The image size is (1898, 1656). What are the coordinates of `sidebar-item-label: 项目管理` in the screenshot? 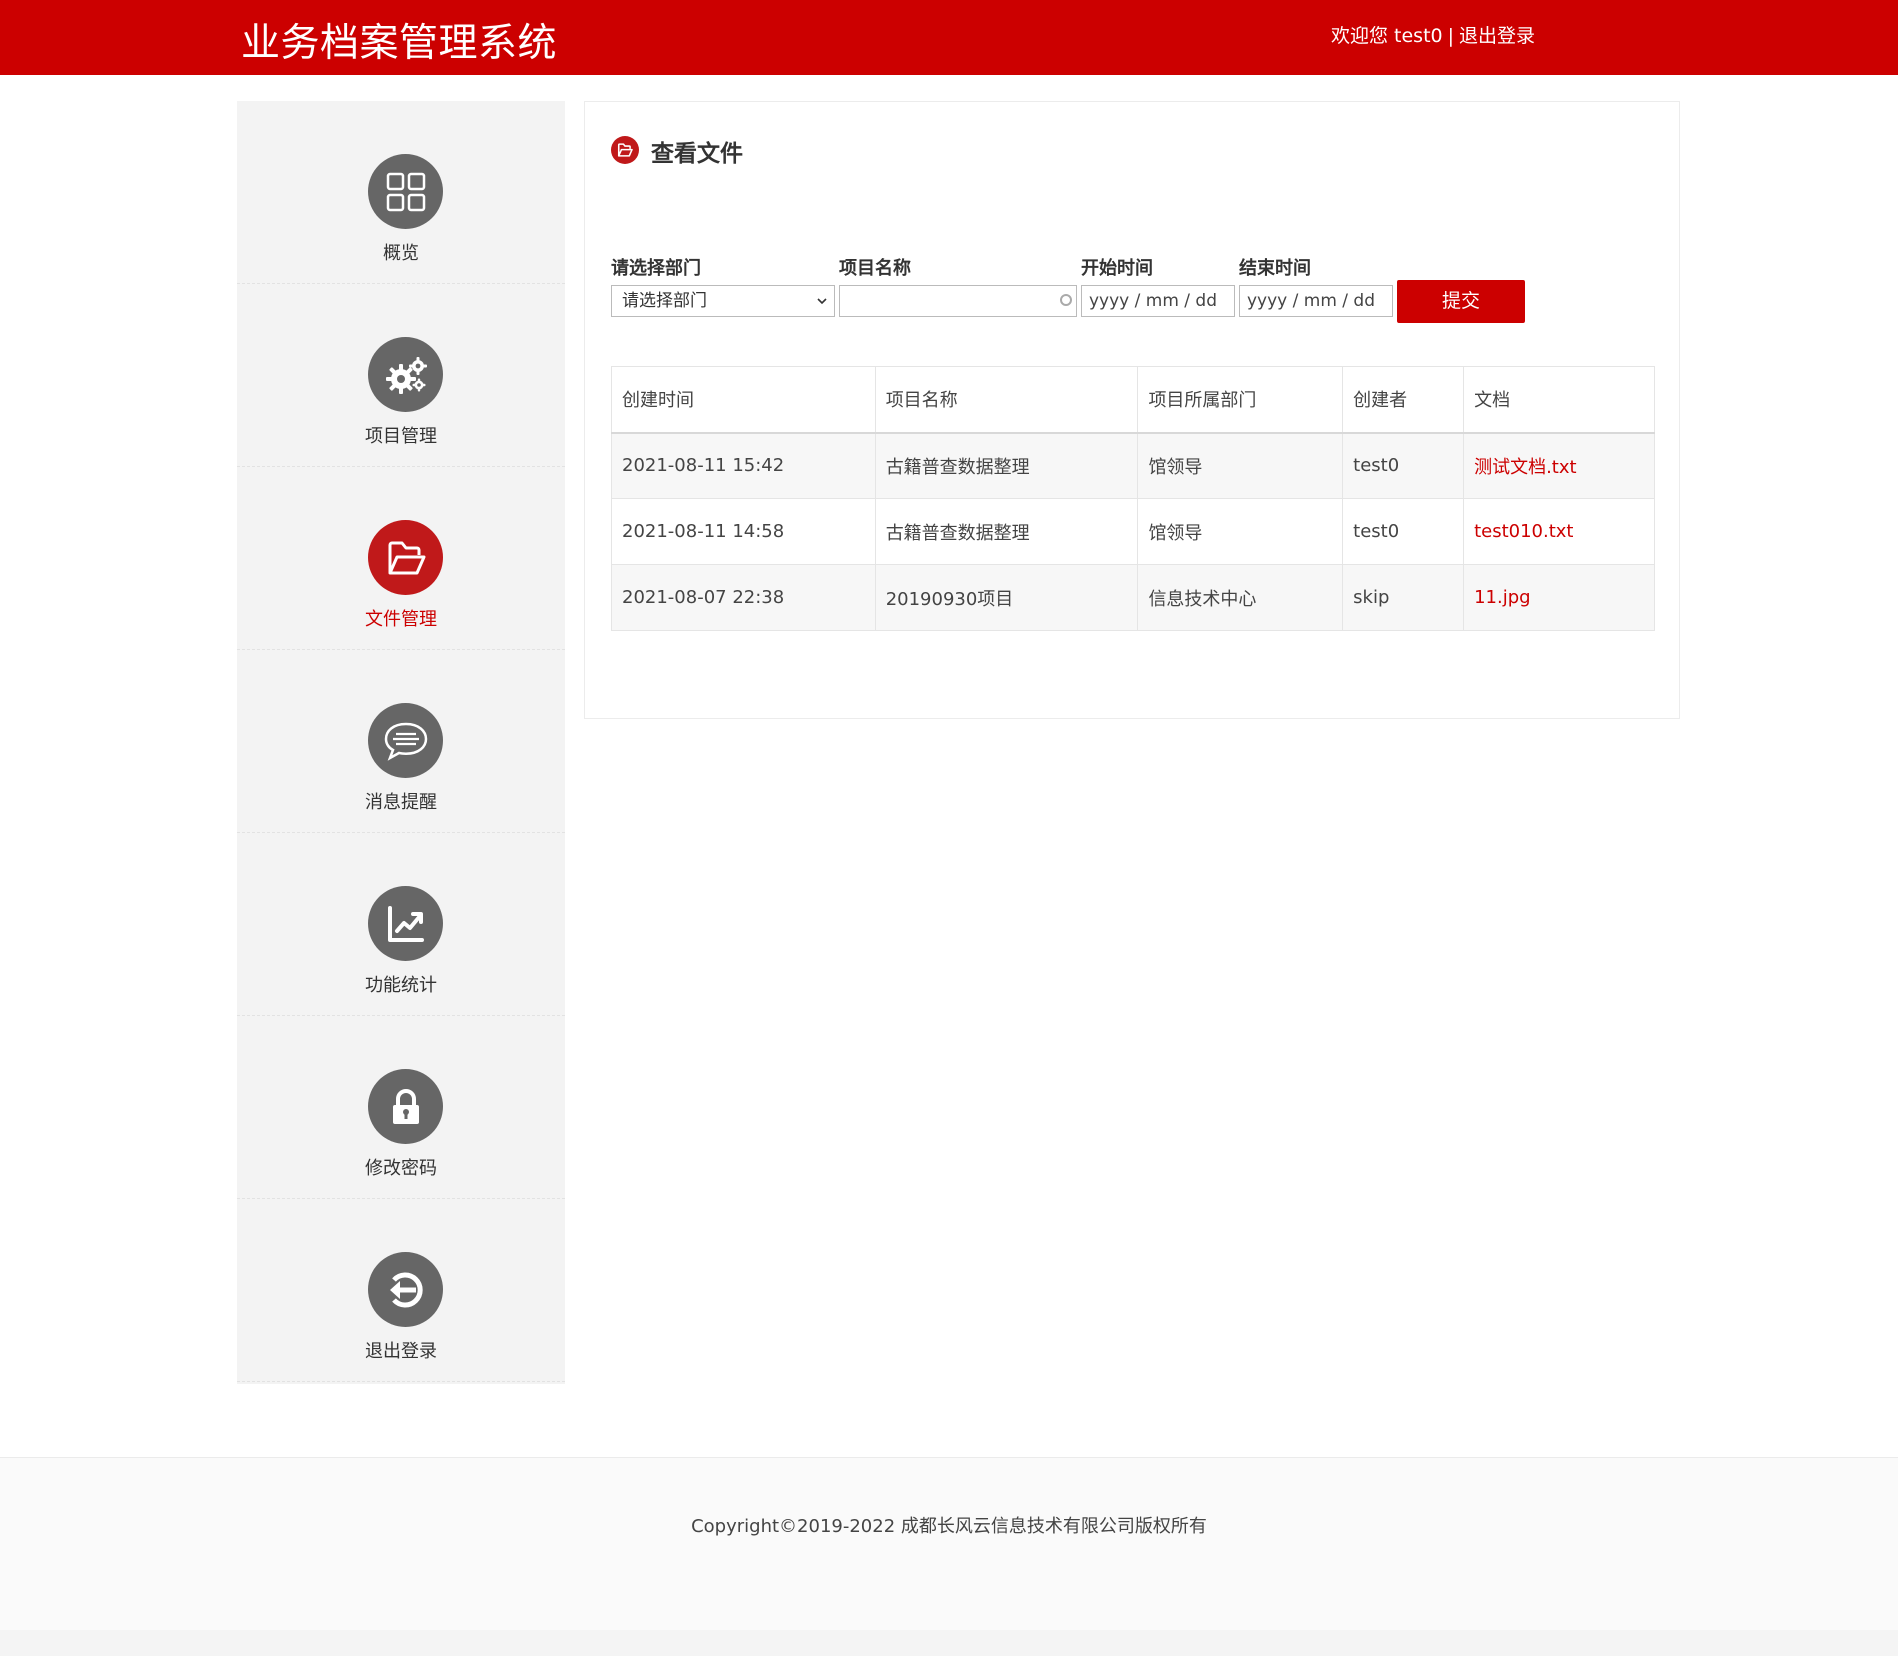 It's located at (401, 436).